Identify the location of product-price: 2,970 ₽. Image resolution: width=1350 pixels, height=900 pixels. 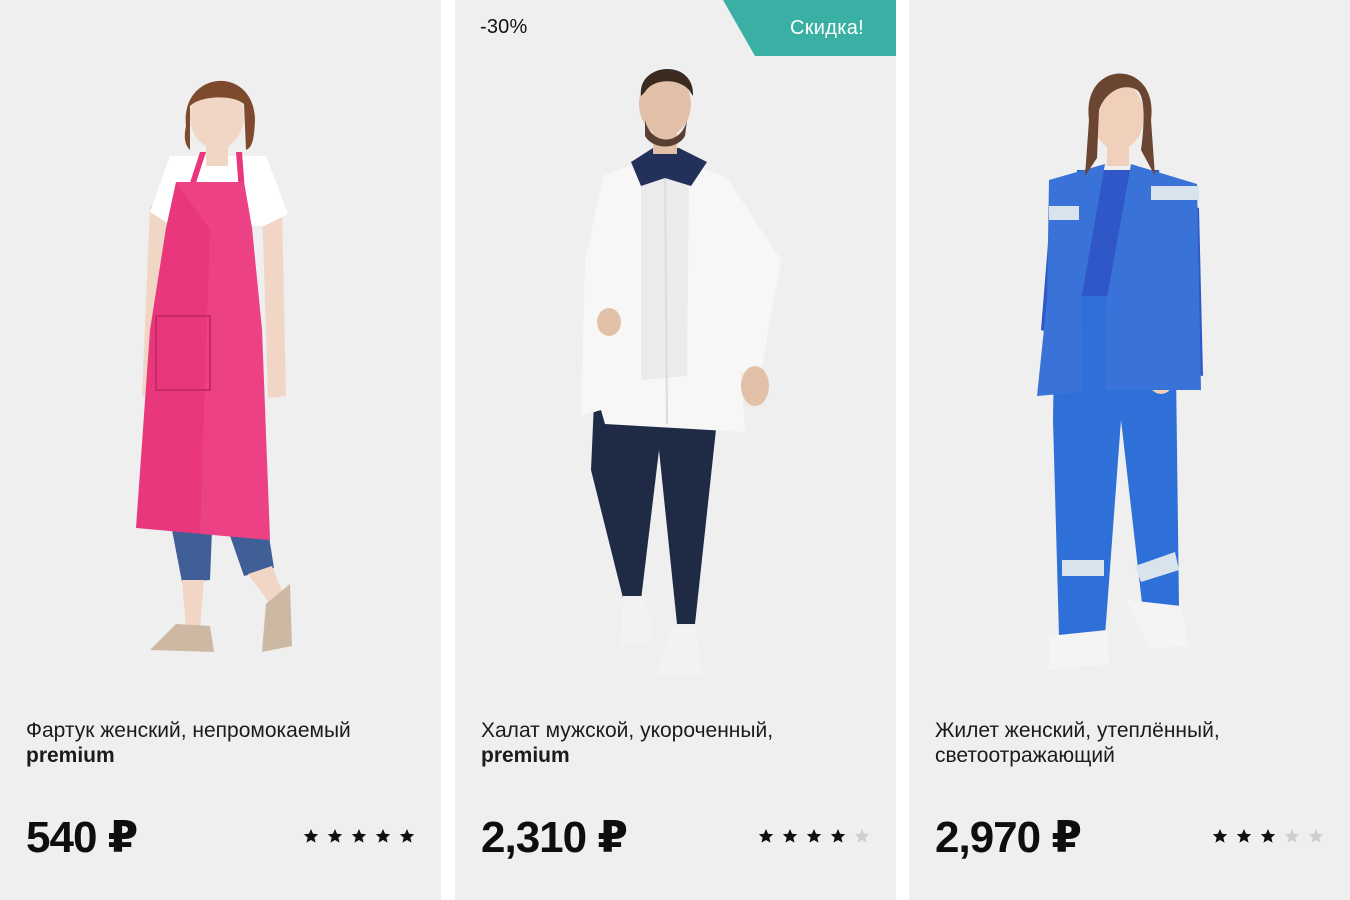
(1008, 837).